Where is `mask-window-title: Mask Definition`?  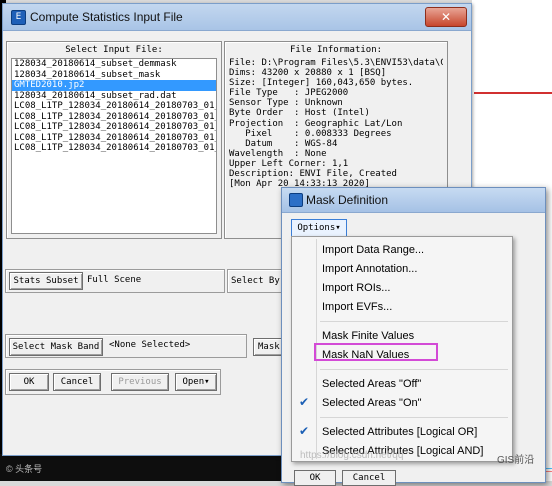 mask-window-title: Mask Definition is located at coordinates (347, 200).